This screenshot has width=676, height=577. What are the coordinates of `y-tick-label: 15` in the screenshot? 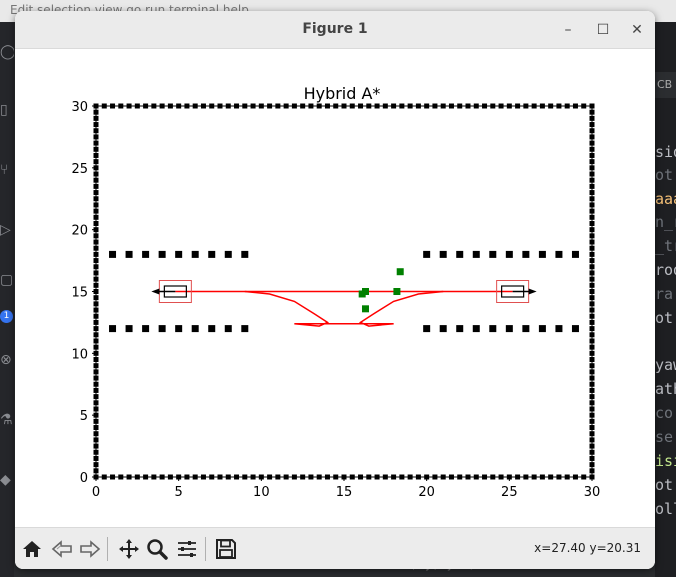 It's located at (79, 293).